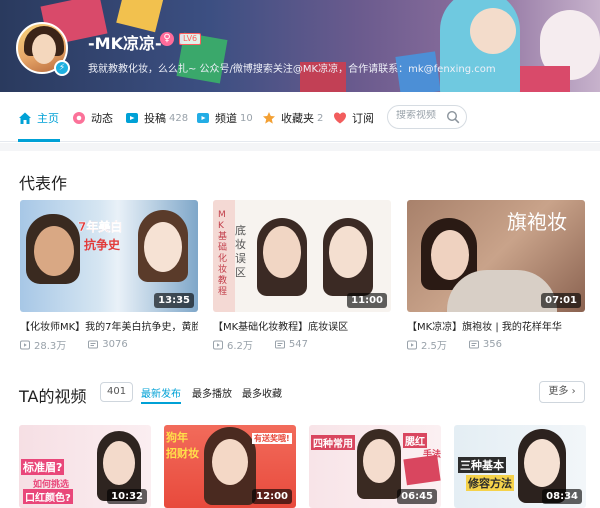  I want to click on thumb-caption: 四种常用, so click(333, 442).